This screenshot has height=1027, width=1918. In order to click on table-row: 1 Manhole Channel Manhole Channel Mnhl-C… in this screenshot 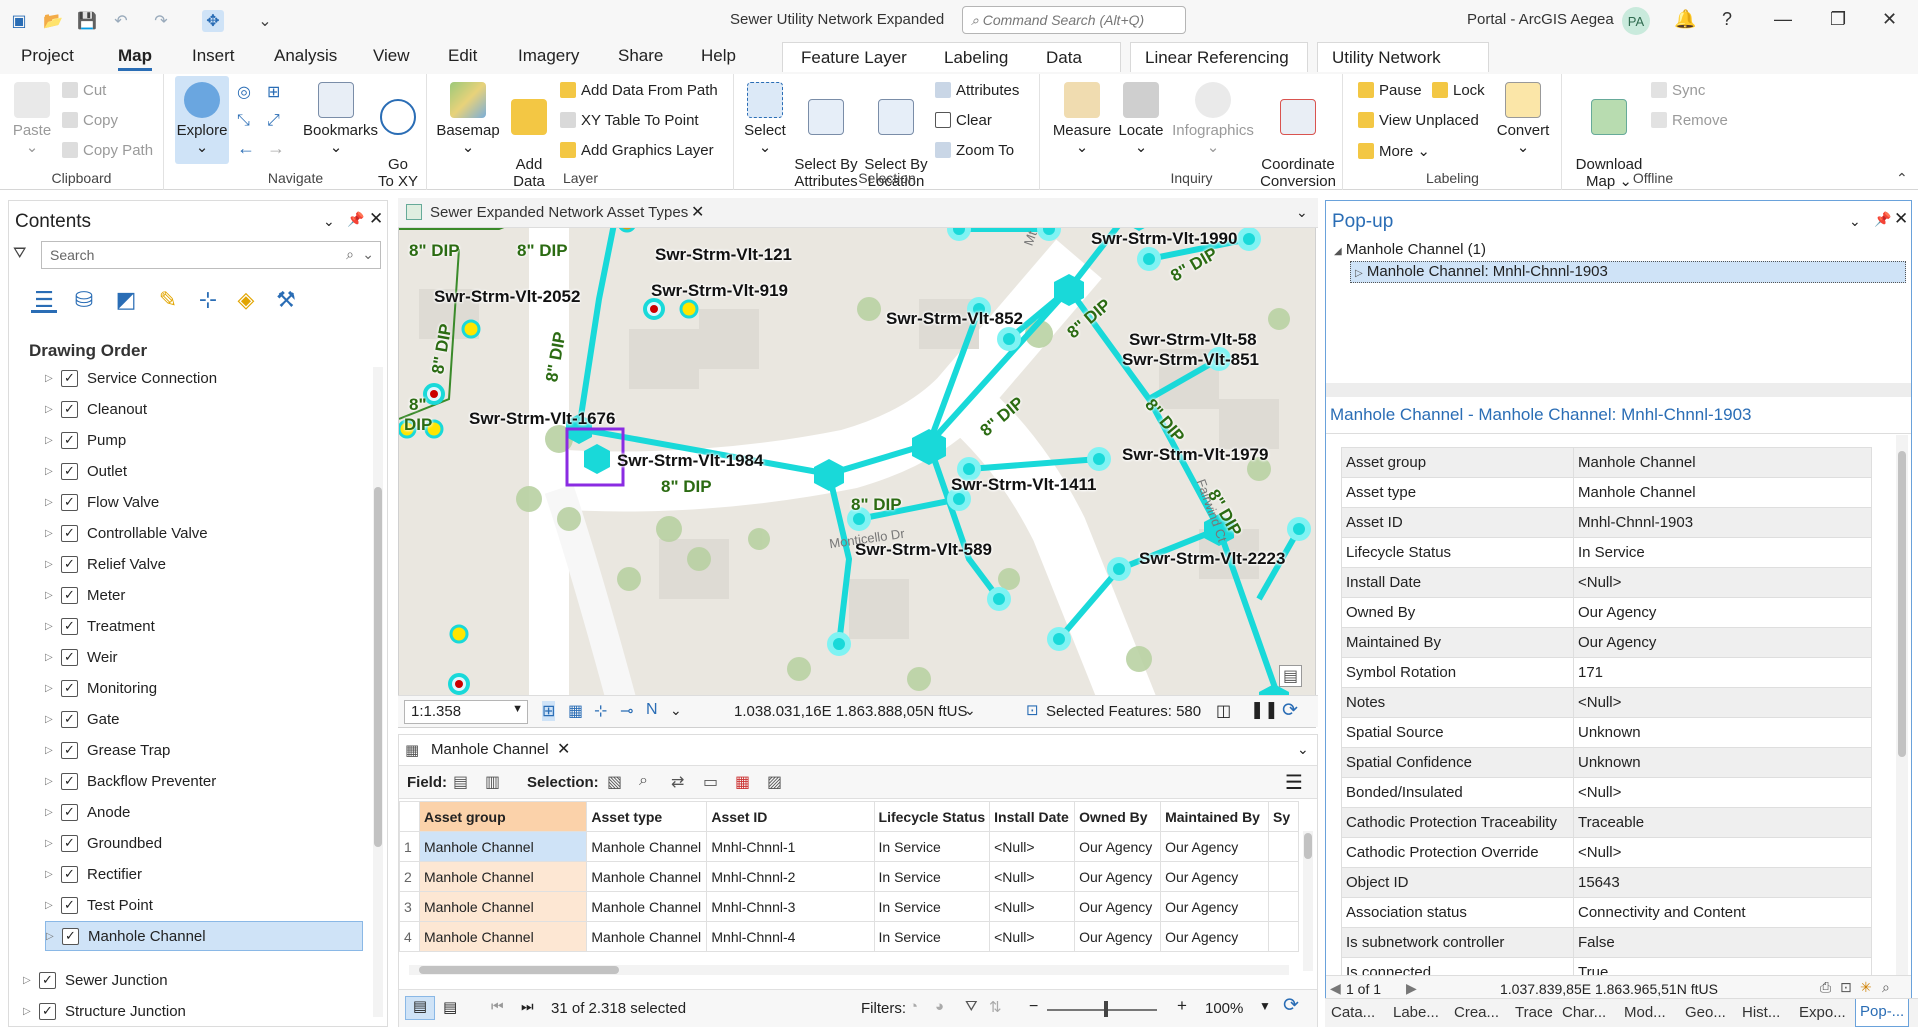, I will do `click(849, 846)`.